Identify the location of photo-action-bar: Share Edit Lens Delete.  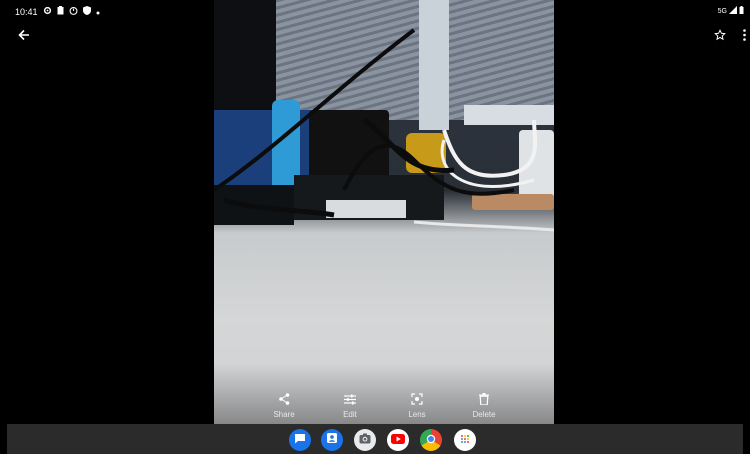
(384, 408).